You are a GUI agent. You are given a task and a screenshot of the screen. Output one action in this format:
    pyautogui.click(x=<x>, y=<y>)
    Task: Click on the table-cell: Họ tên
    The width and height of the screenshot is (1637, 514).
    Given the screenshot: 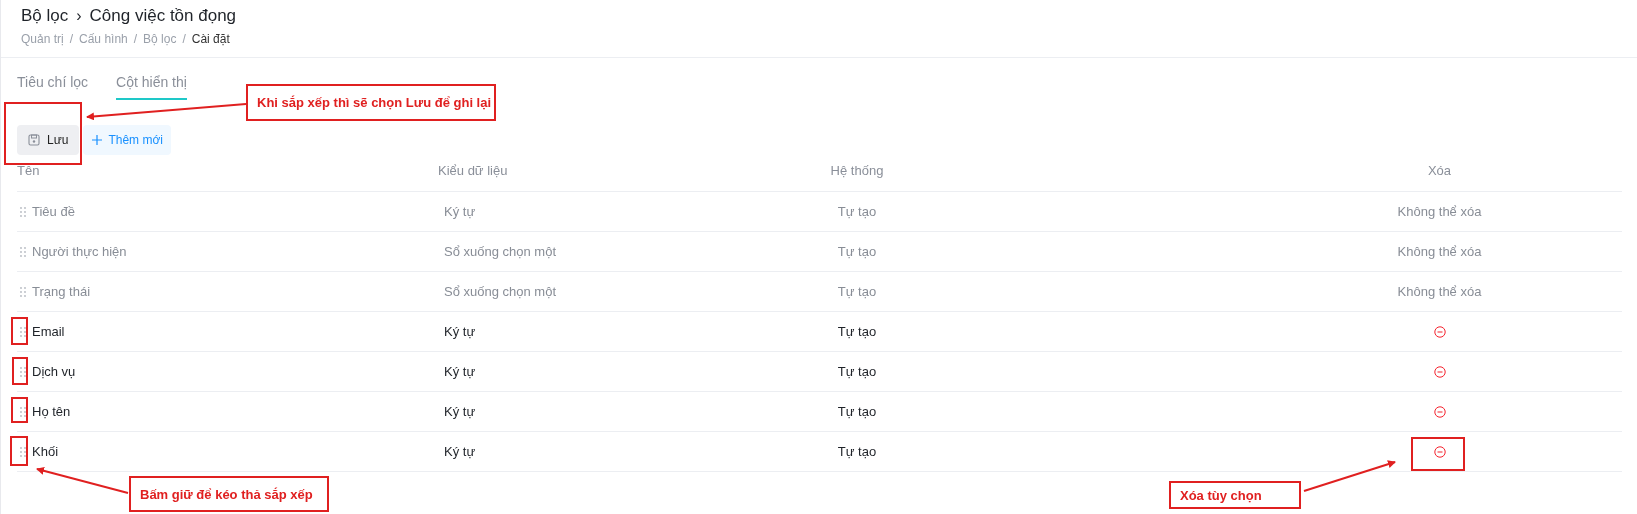 What is the action you would take?
    pyautogui.click(x=51, y=411)
    